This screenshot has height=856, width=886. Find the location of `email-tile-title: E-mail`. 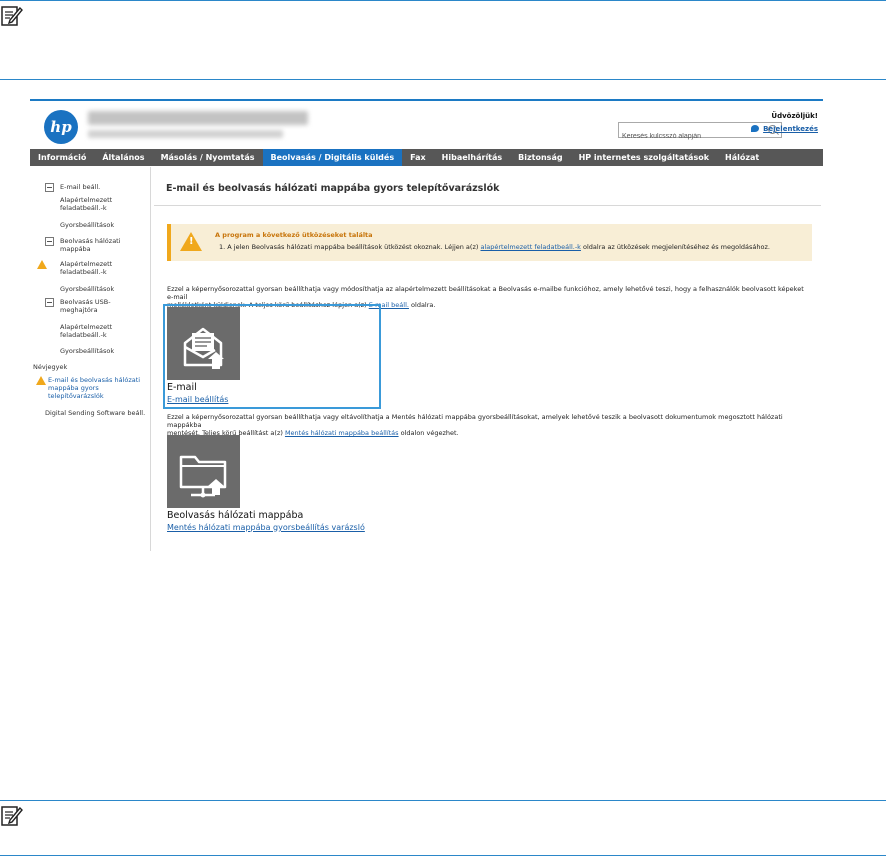

email-tile-title: E-mail is located at coordinates (182, 387).